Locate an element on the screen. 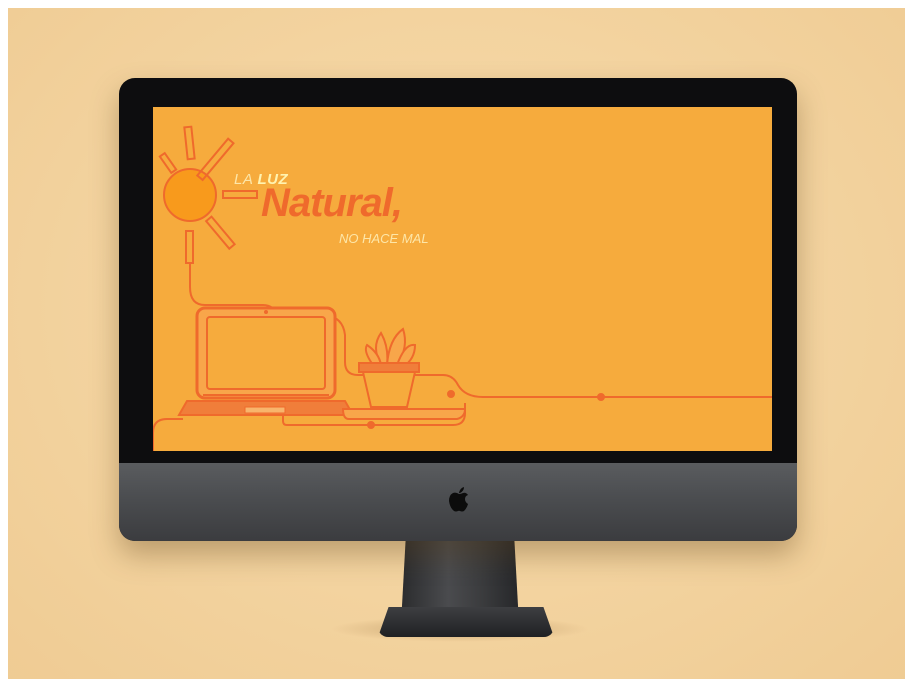 The image size is (913, 687). laptop-icon is located at coordinates (266, 361).